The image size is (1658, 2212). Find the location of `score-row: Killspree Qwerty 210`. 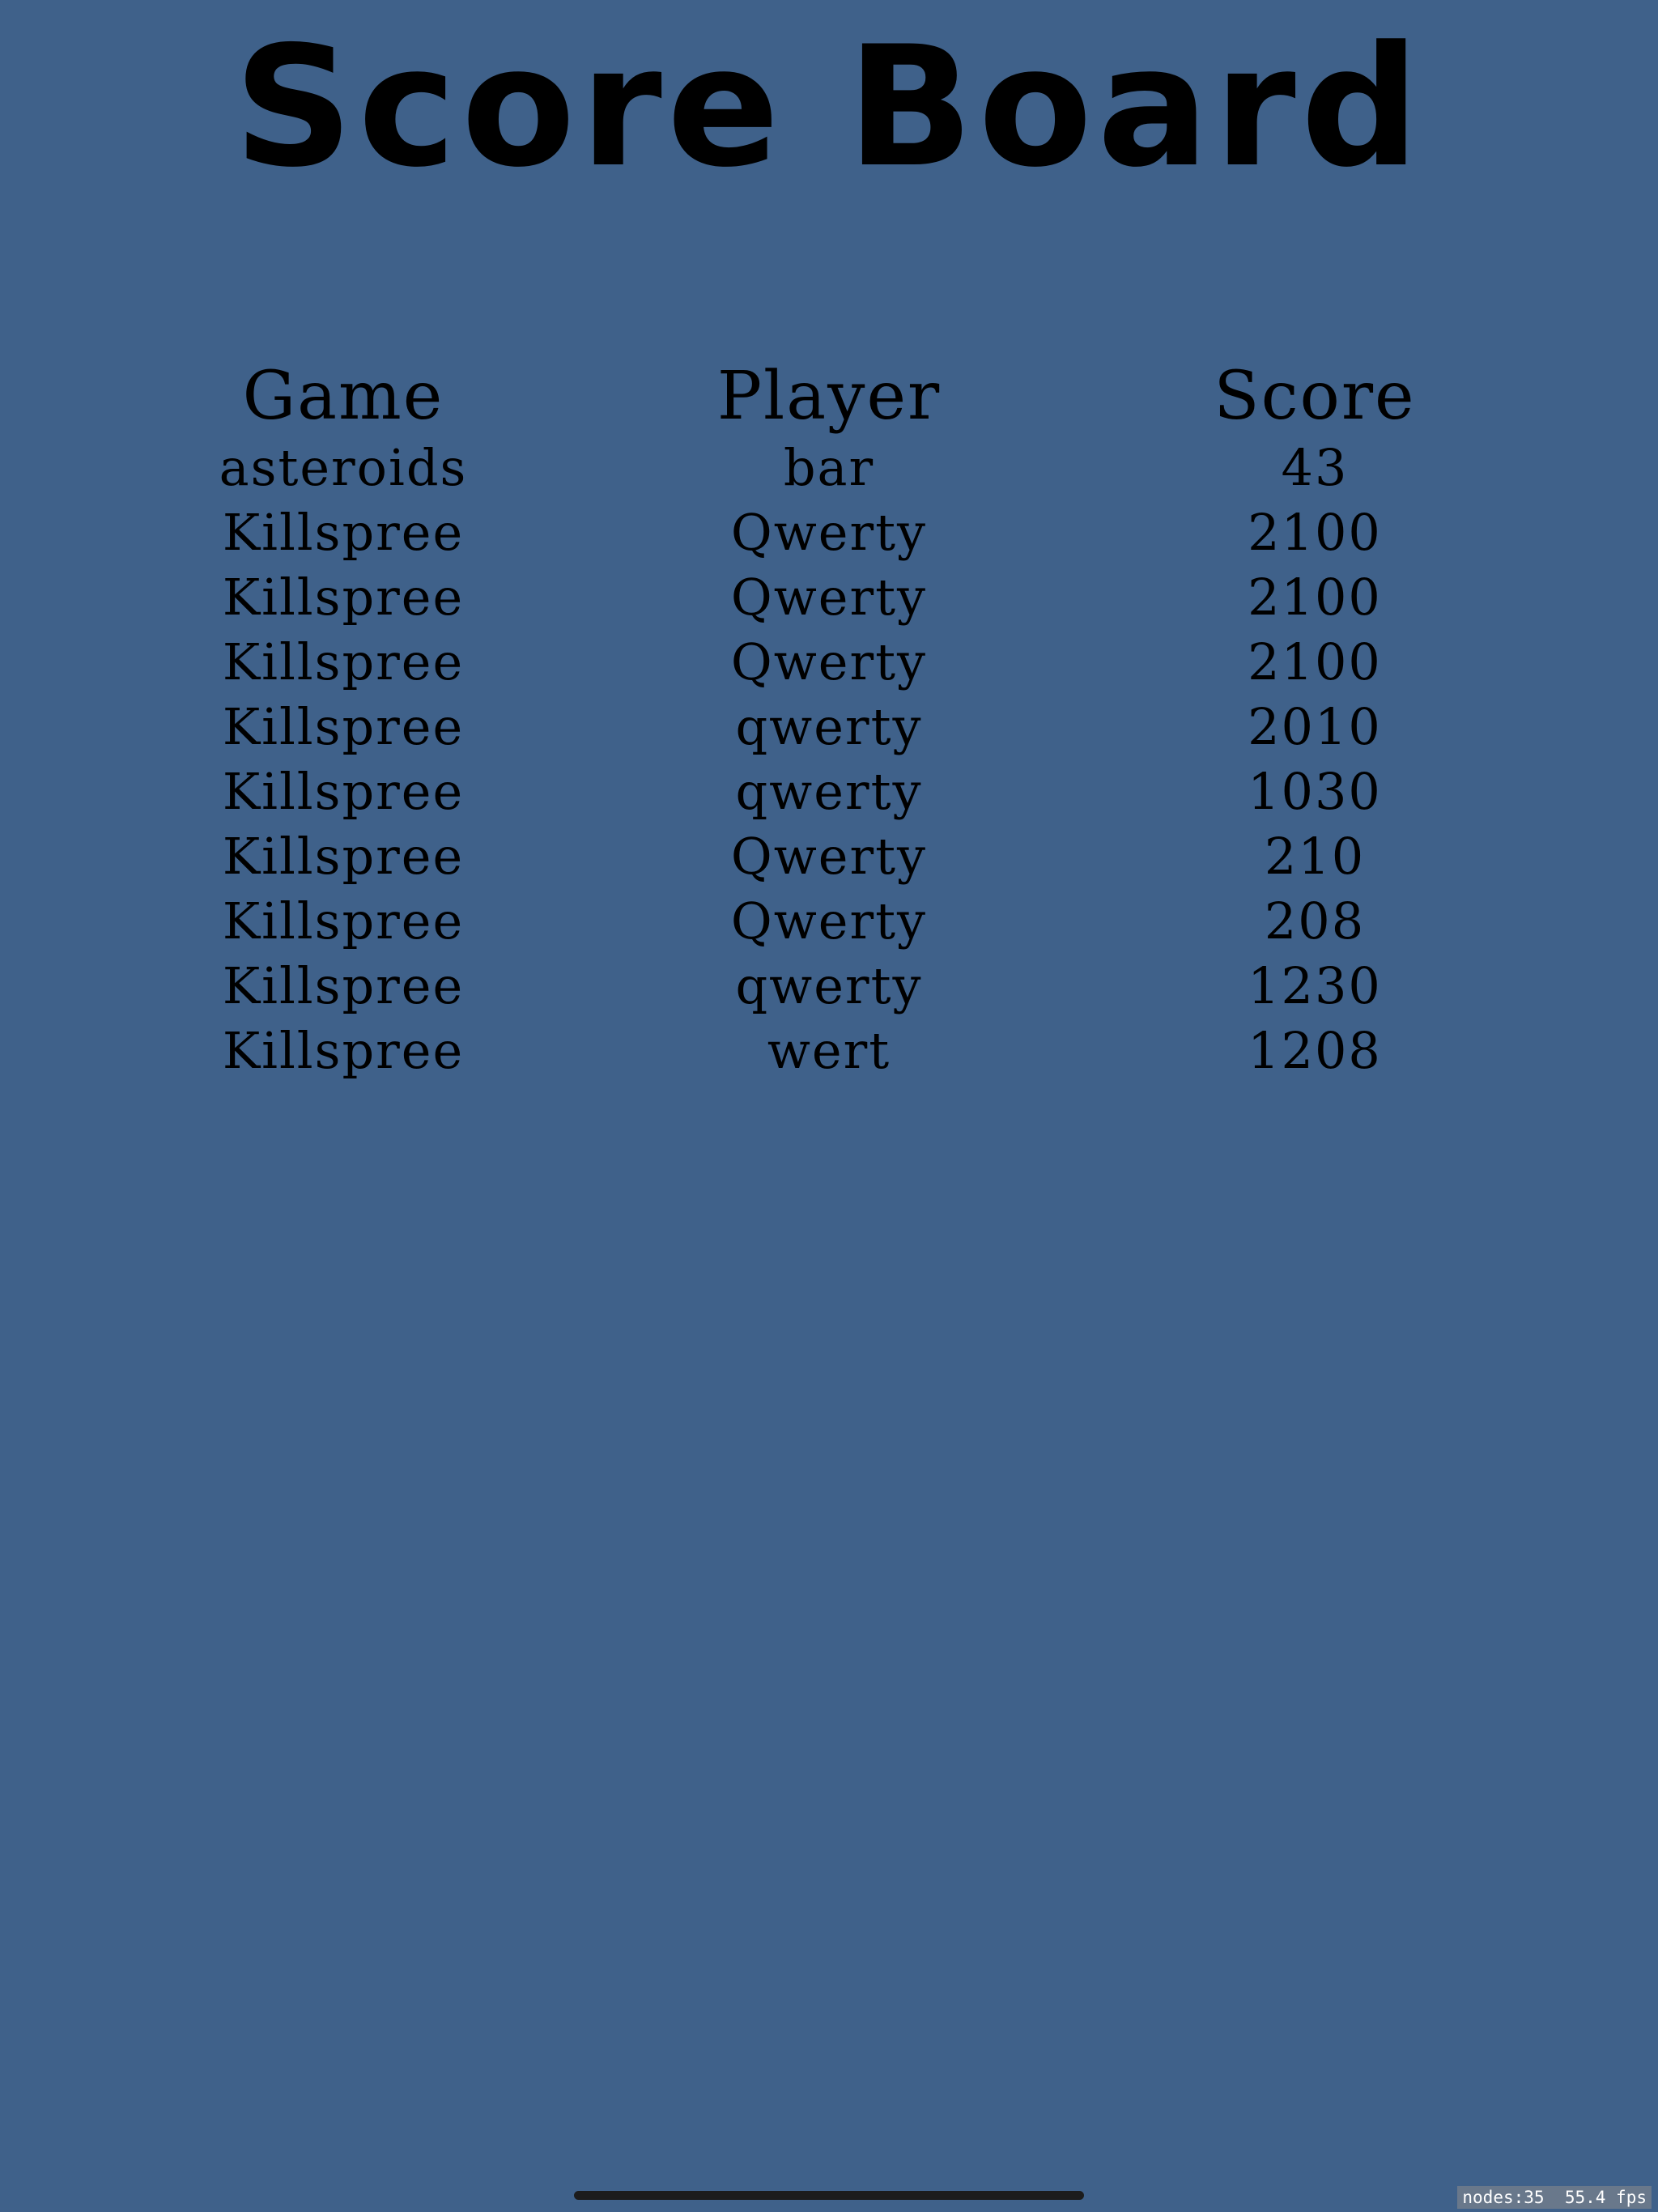

score-row: Killspree Qwerty 210 is located at coordinates (829, 857).